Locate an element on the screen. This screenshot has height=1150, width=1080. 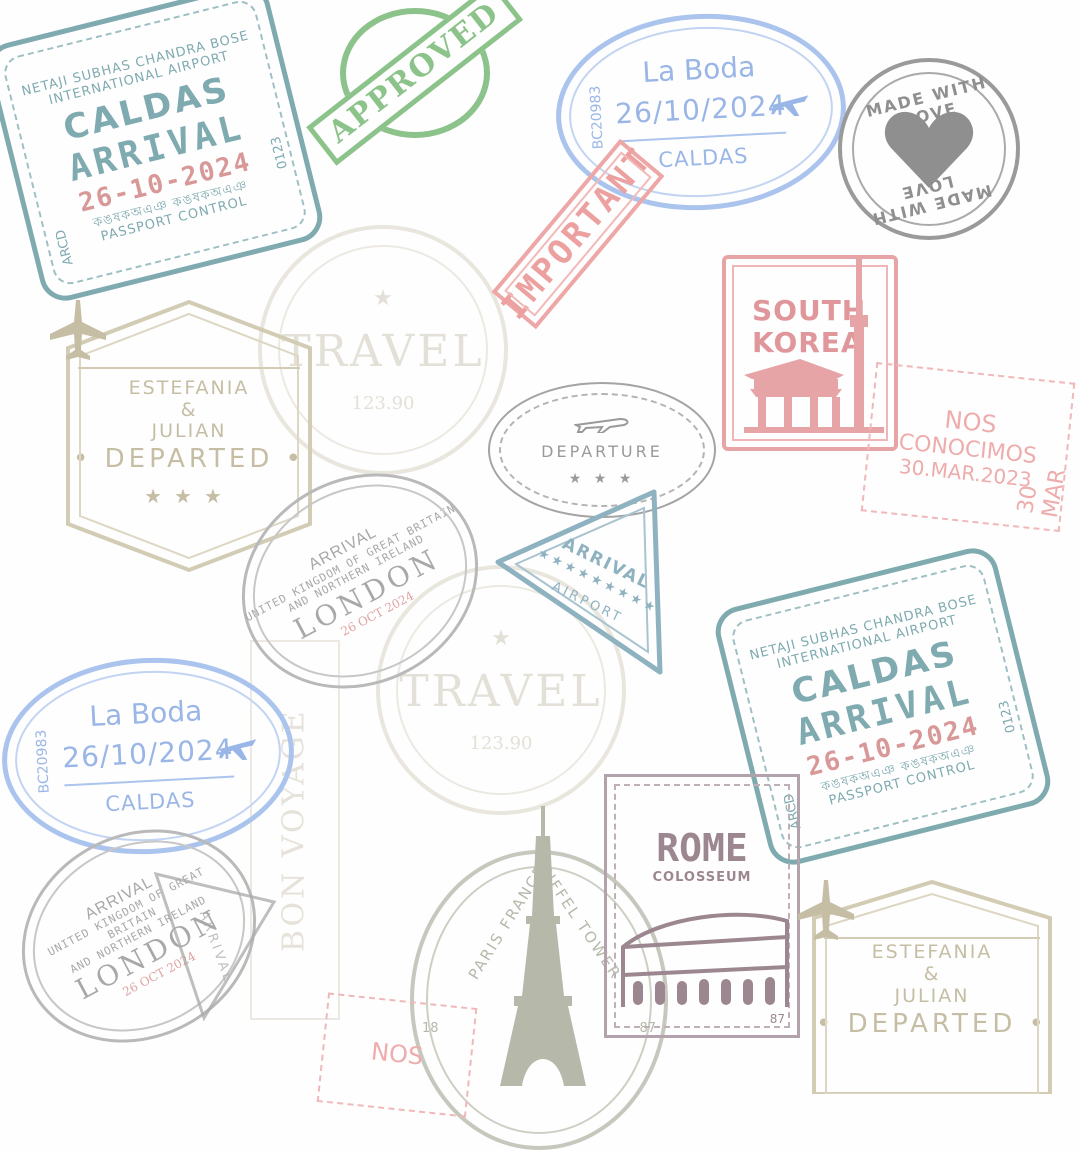
palace-tower-icon is located at coordinates (815, 345).